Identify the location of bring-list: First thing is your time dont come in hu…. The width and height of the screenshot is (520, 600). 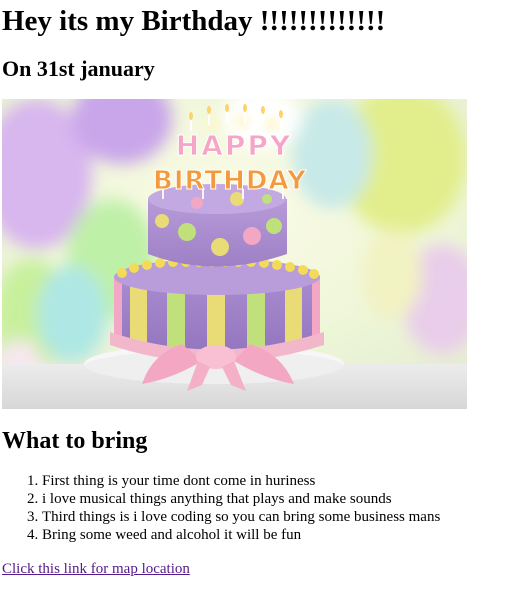
(260, 508).